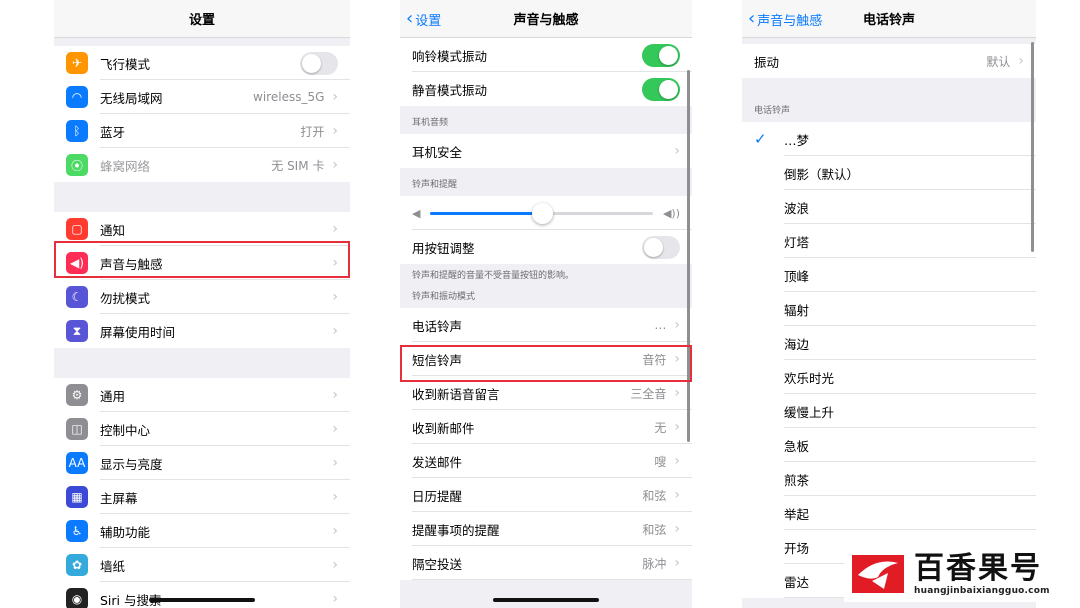 The width and height of the screenshot is (1080, 608). Describe the element at coordinates (889, 139) in the screenshot. I see `ringtone-selected-row: ✓ …梦` at that location.